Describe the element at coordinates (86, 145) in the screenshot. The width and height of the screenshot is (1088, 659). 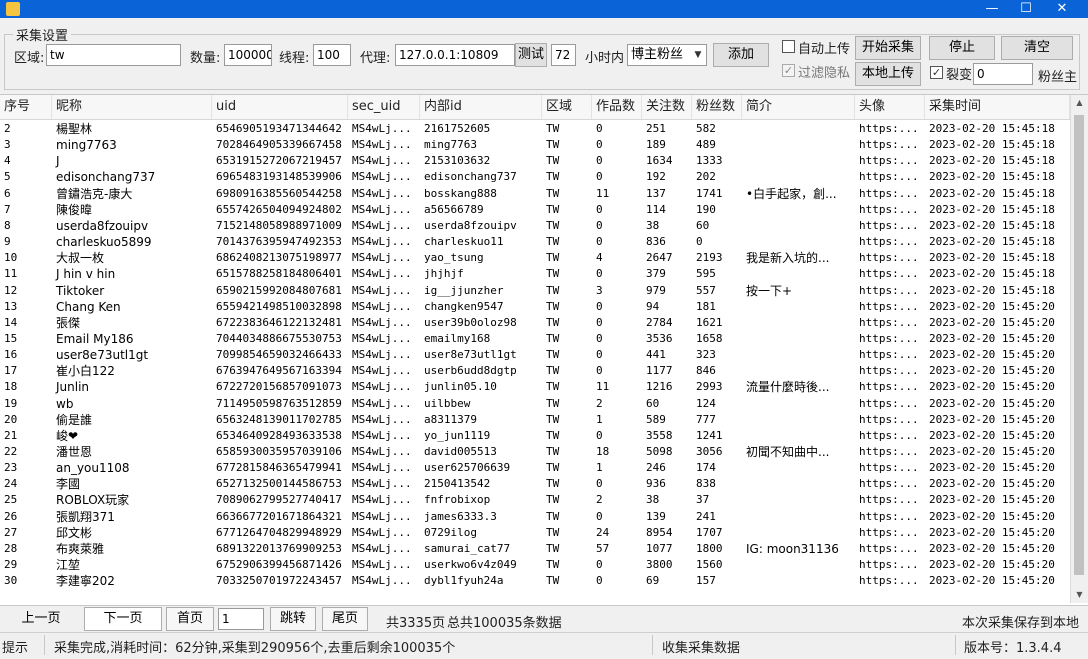
I see `table-cell-nickname: ming7763` at that location.